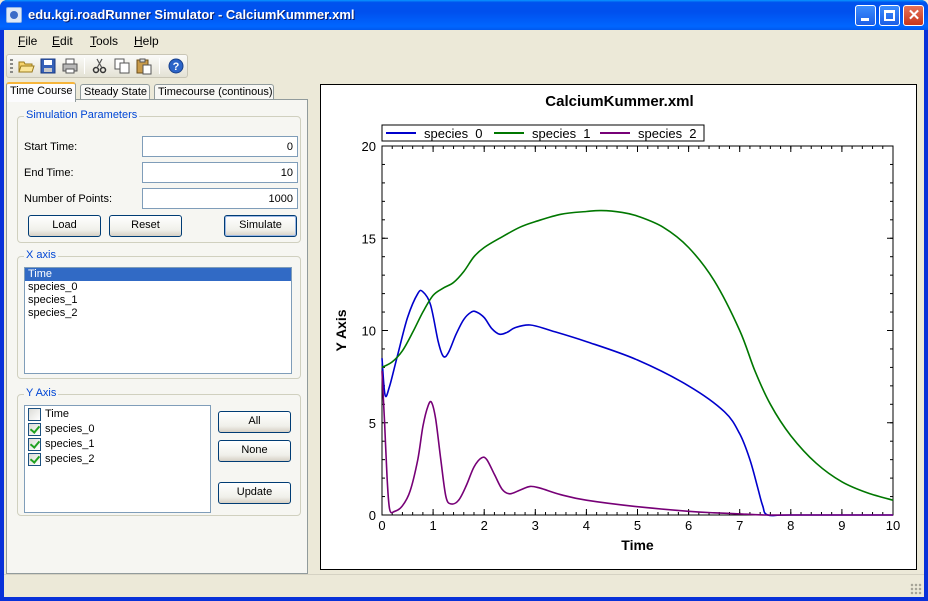 This screenshot has width=928, height=601. I want to click on y-tick-label: 0, so click(372, 515).